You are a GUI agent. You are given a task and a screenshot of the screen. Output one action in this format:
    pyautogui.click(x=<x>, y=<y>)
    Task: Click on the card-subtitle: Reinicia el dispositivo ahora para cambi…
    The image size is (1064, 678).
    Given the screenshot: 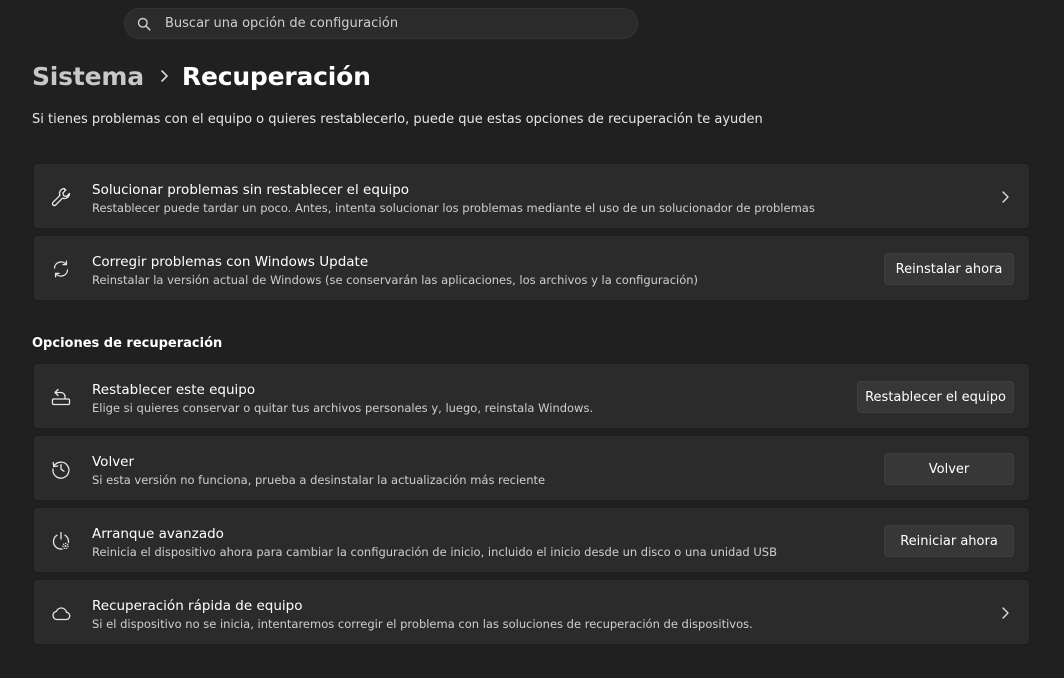 What is the action you would take?
    pyautogui.click(x=434, y=552)
    